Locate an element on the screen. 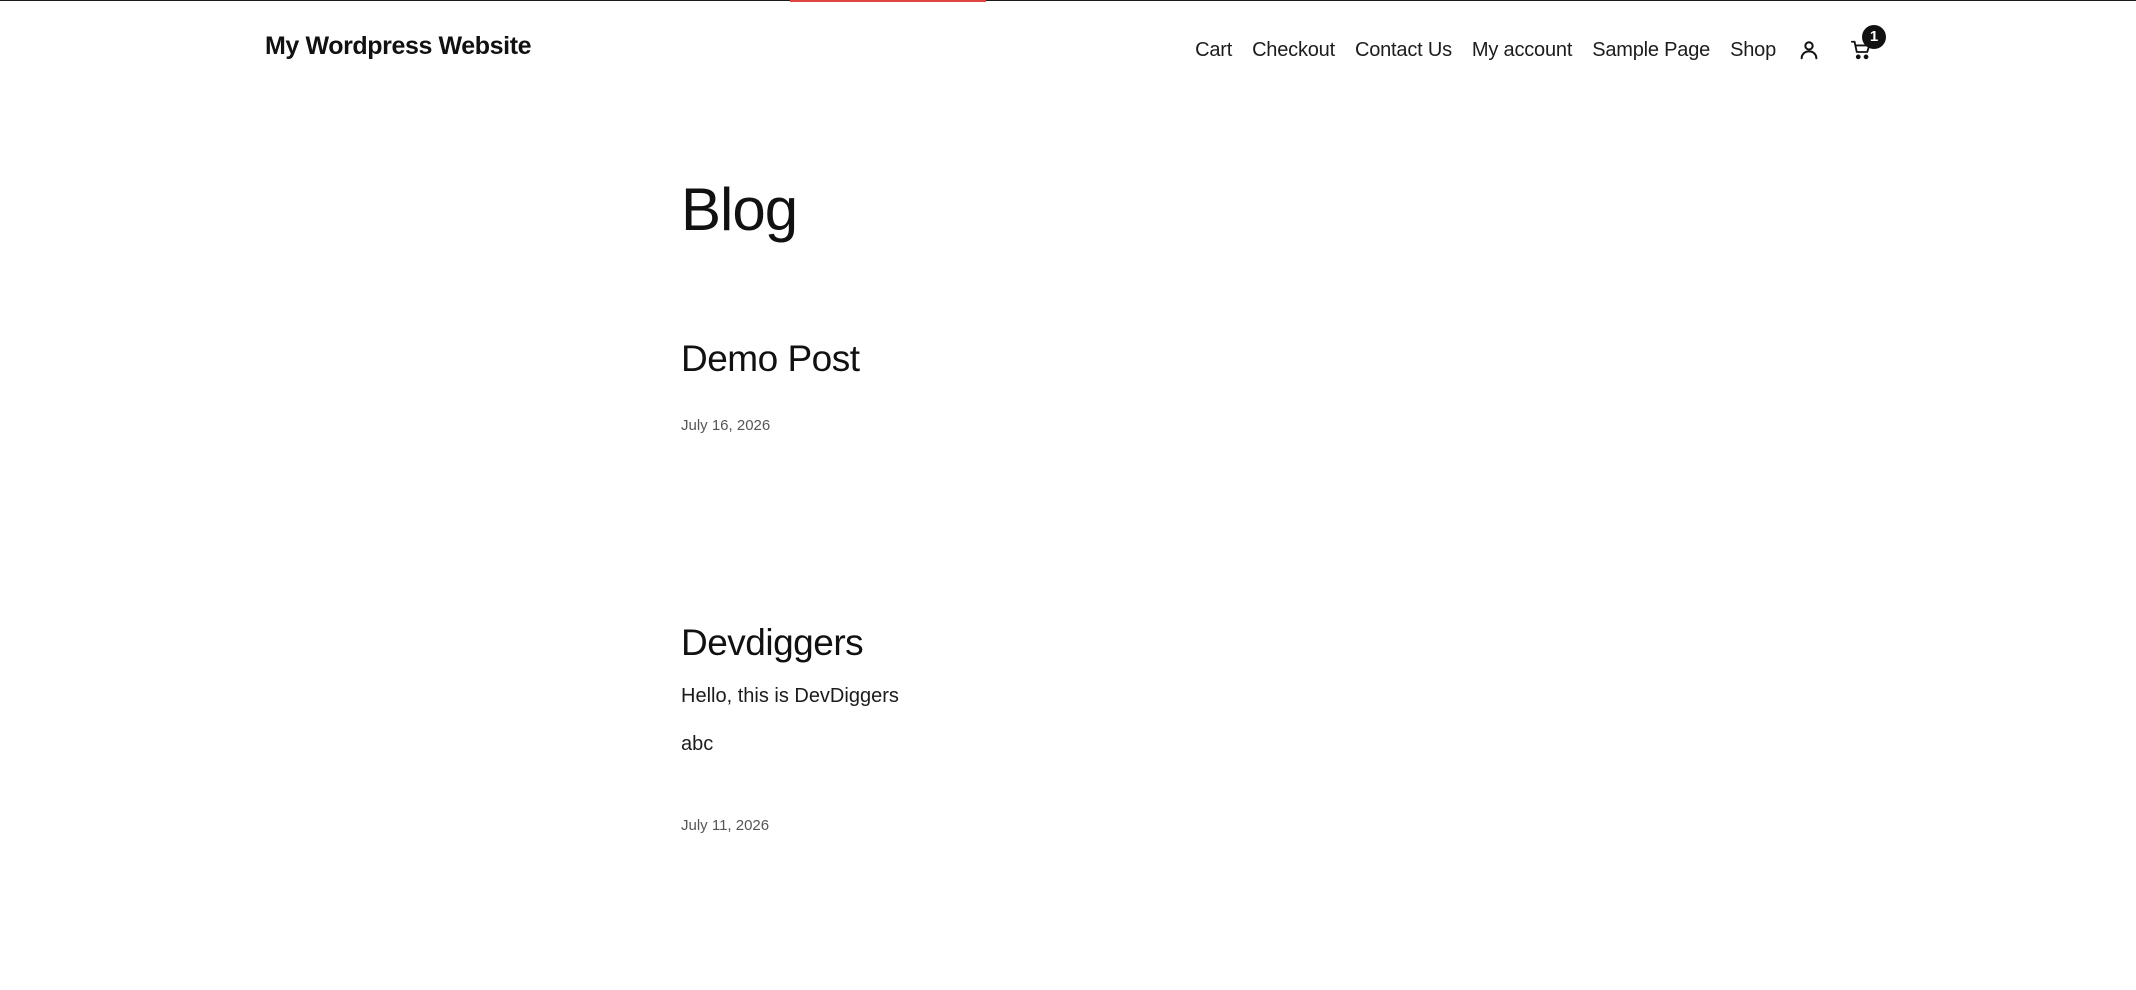 The width and height of the screenshot is (2136, 990). mini-cart-button: 1 is located at coordinates (1867, 44).